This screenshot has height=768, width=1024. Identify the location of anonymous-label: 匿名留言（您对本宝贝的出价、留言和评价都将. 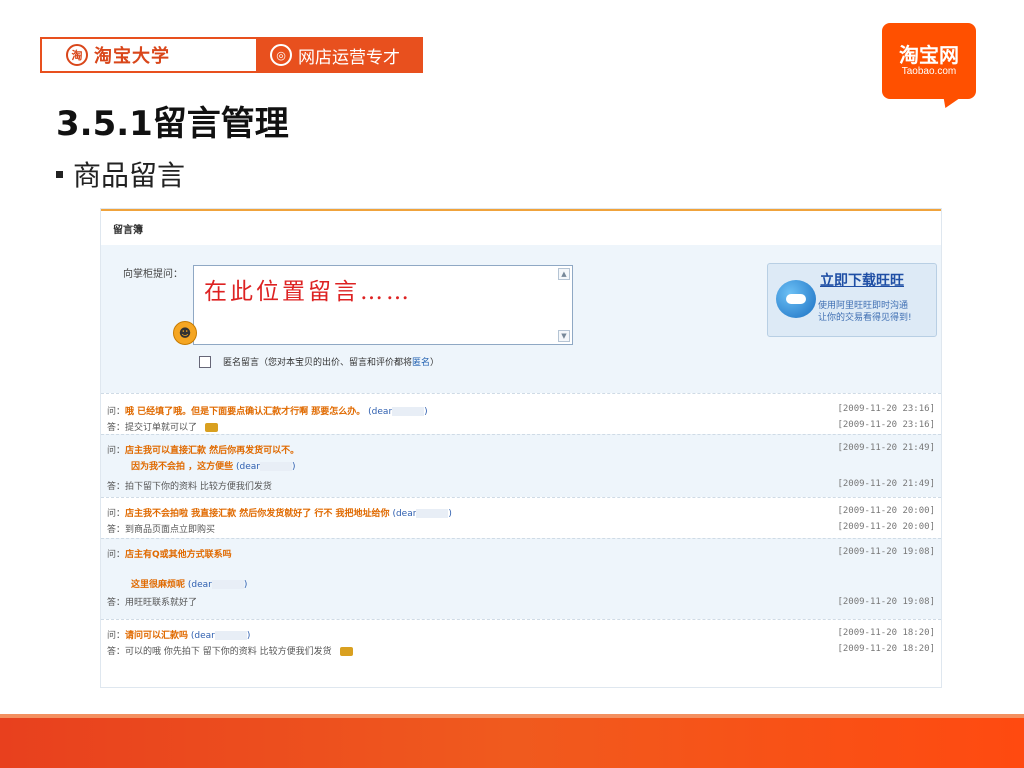
(318, 363).